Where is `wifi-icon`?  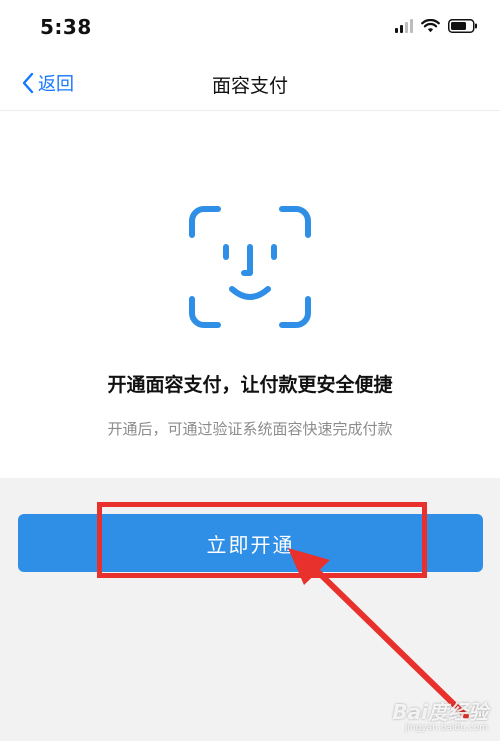 wifi-icon is located at coordinates (430, 26).